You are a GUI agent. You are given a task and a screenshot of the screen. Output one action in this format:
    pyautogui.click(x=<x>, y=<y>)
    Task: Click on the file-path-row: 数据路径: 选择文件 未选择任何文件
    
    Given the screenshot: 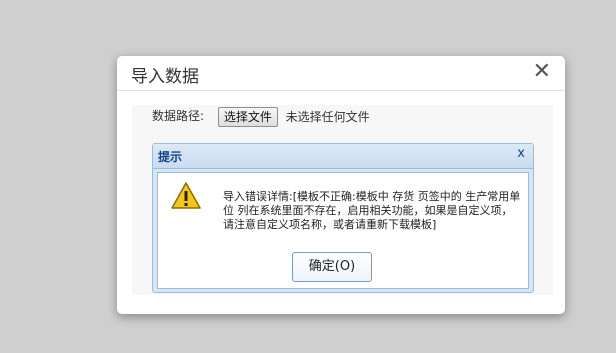 What is the action you would take?
    pyautogui.click(x=261, y=116)
    